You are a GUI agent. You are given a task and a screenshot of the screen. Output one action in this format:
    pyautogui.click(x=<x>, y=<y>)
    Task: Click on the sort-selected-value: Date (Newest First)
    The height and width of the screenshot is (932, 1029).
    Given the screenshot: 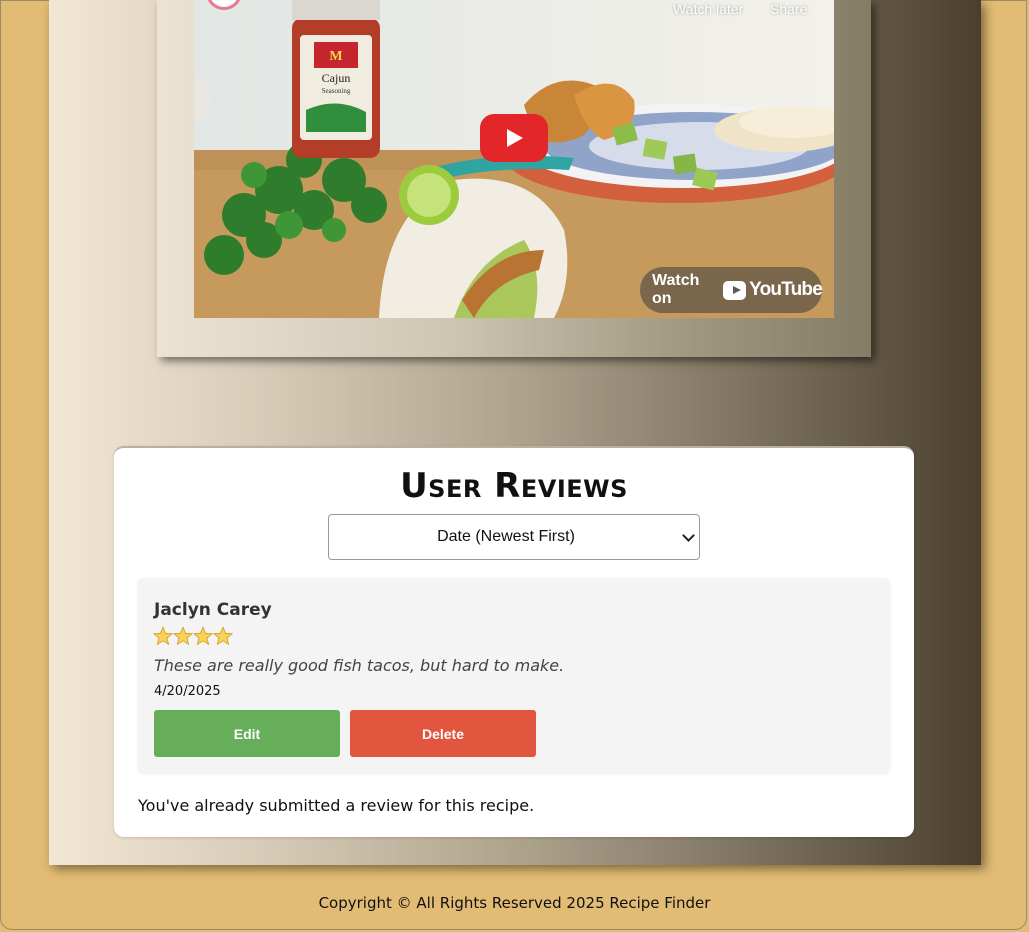 What is the action you would take?
    pyautogui.click(x=506, y=536)
    